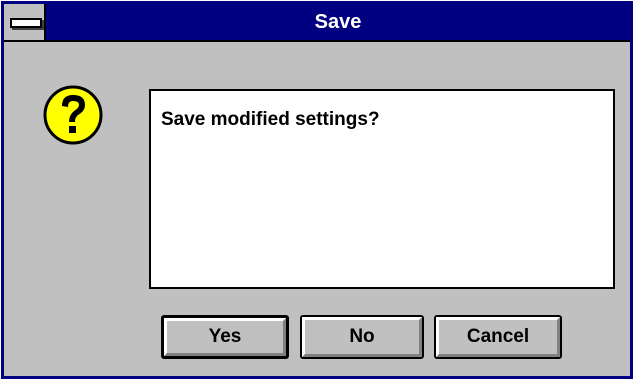 This screenshot has width=638, height=383. I want to click on window-title: Save, so click(338, 22).